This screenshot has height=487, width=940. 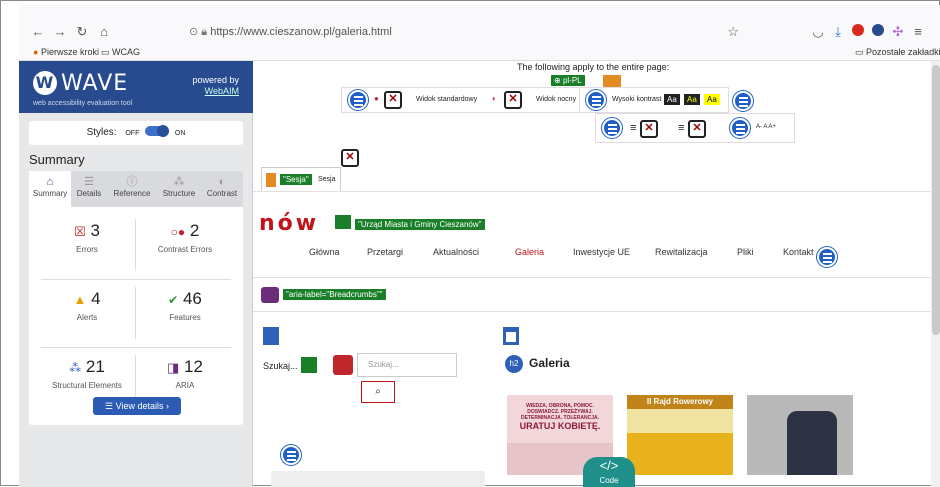 I want to click on logo-alt-tag: "Urząd Miasta i Gminy Cieszanów", so click(x=420, y=224).